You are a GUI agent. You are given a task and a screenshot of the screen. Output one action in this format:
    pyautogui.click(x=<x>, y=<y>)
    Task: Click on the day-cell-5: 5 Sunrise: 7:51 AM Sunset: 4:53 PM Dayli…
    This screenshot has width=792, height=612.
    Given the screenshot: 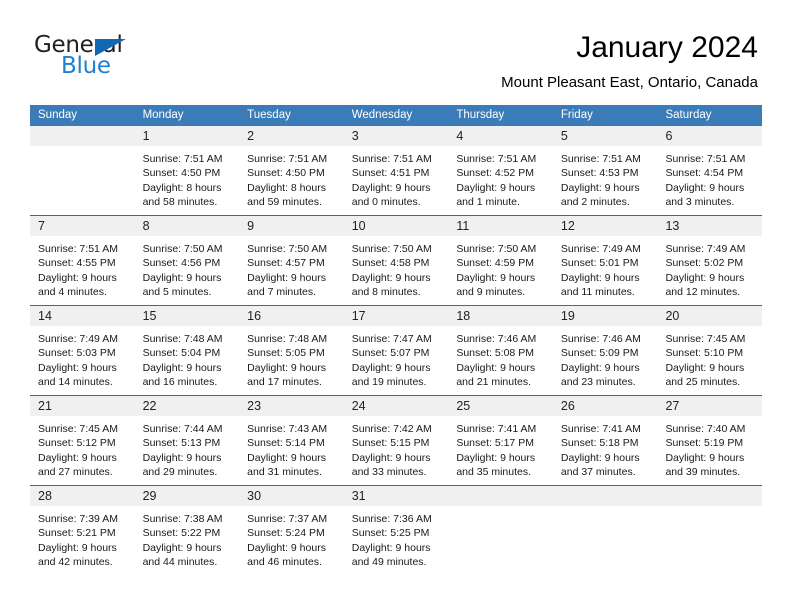 What is the action you would take?
    pyautogui.click(x=605, y=170)
    